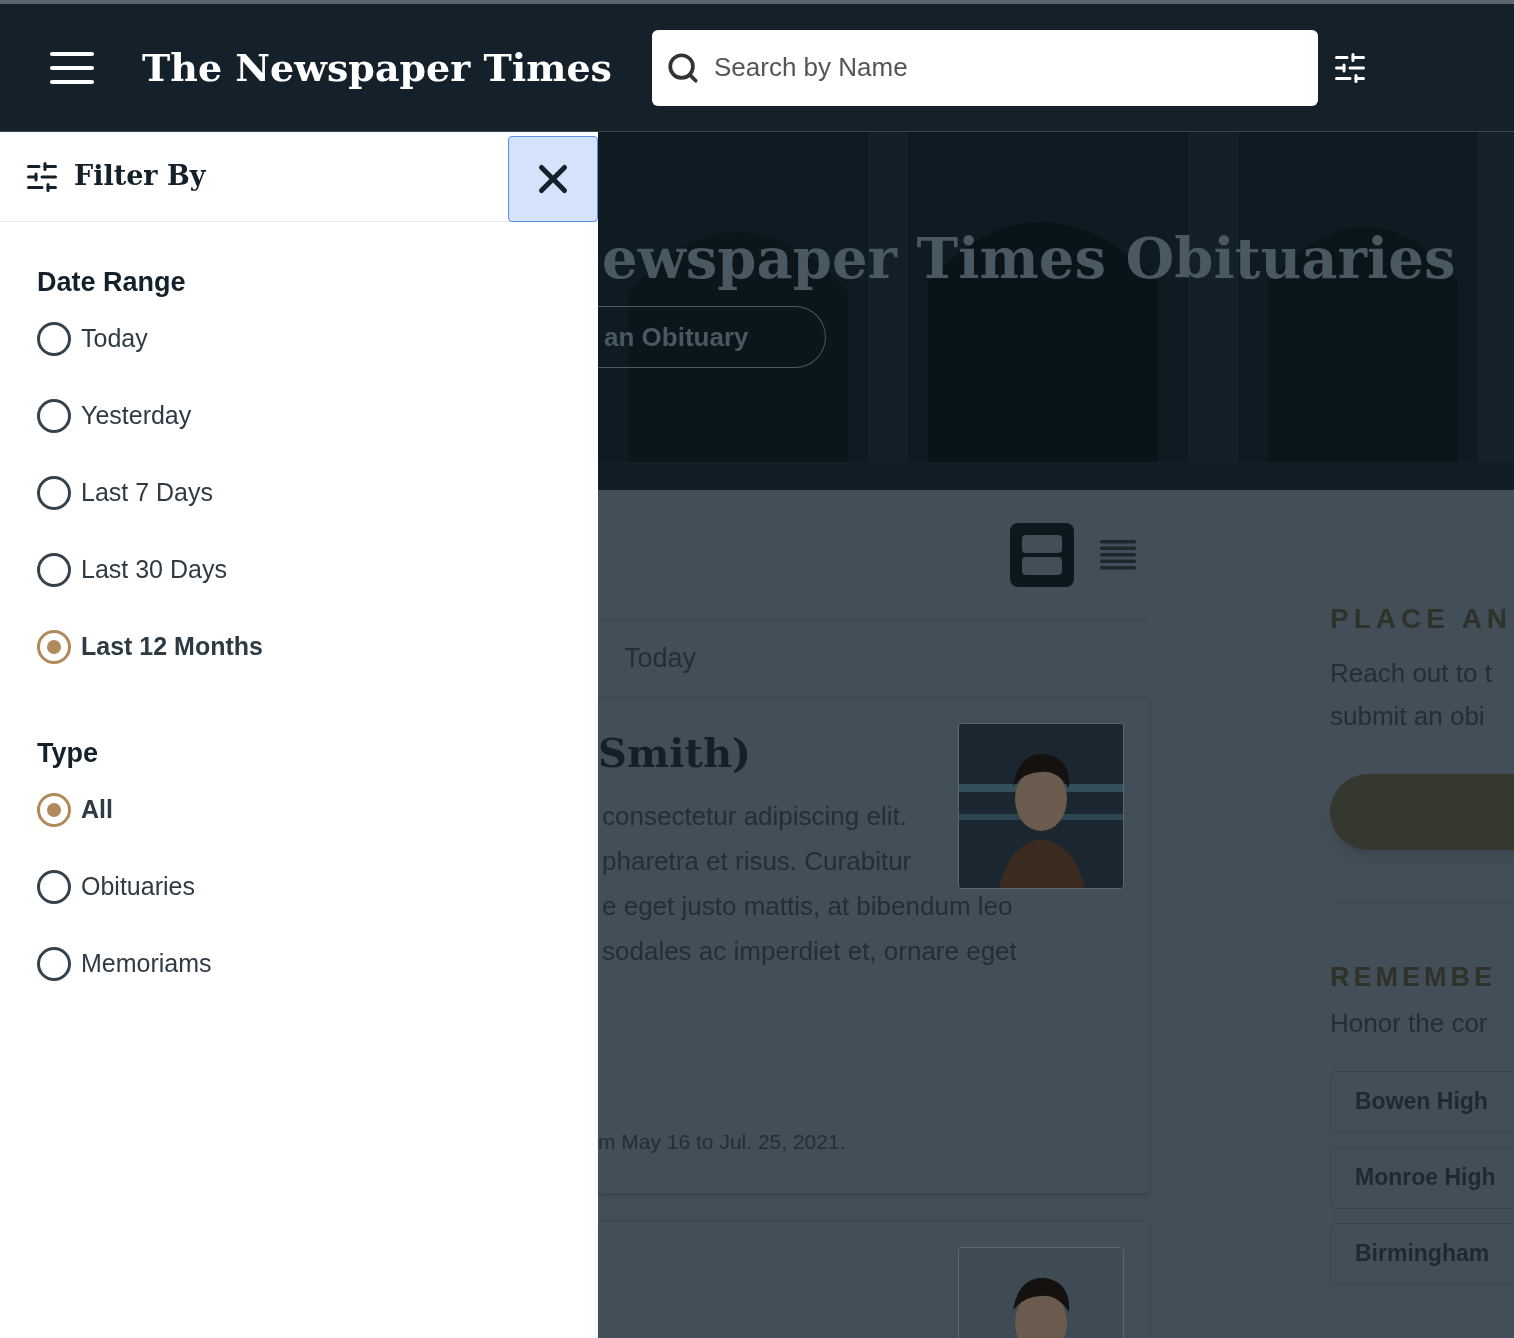 The height and width of the screenshot is (1338, 1514). Describe the element at coordinates (683, 67) in the screenshot. I see `search-icon` at that location.